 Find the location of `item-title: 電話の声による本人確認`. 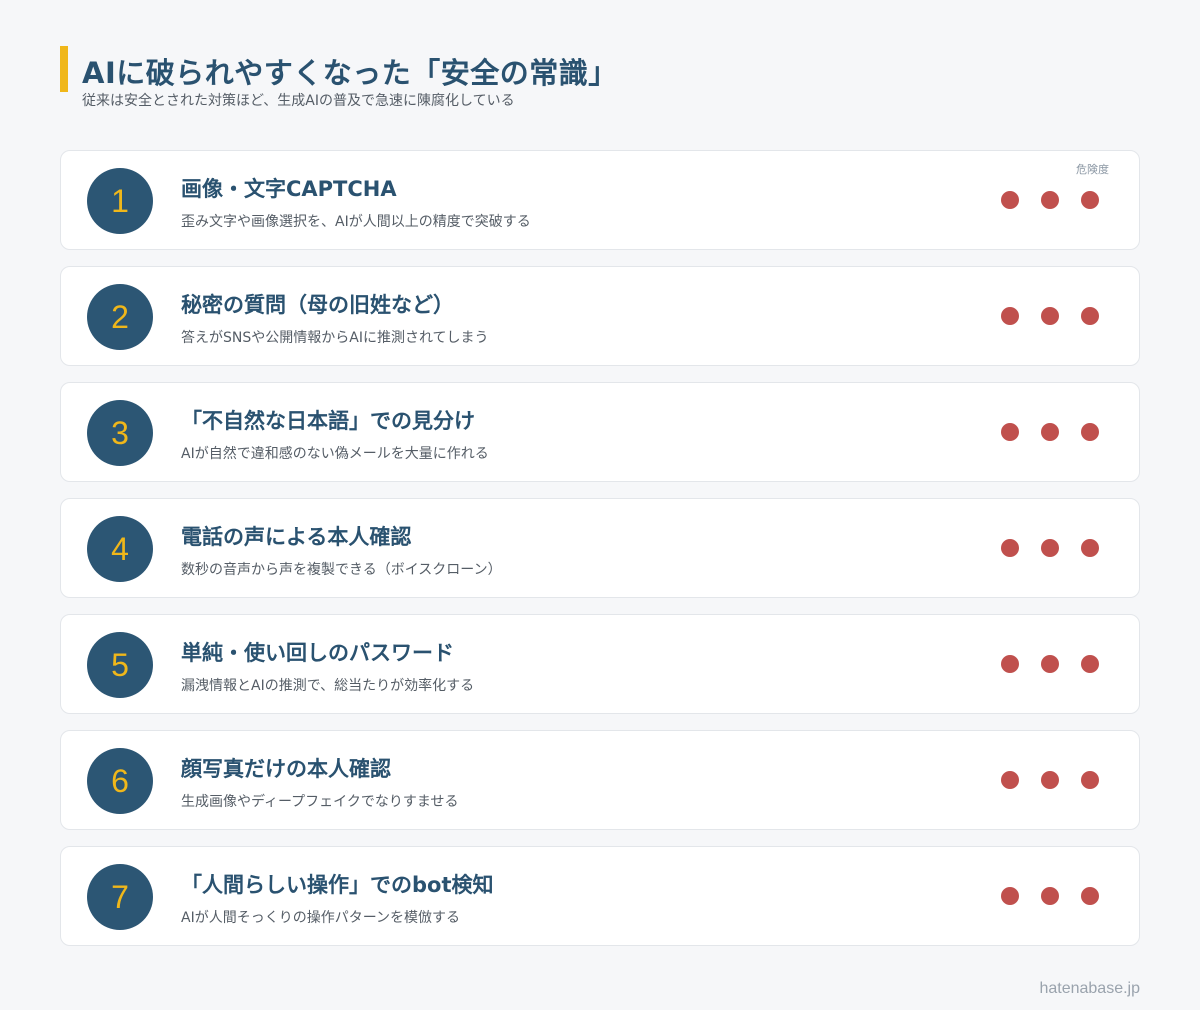

item-title: 電話の声による本人確認 is located at coordinates (296, 537).